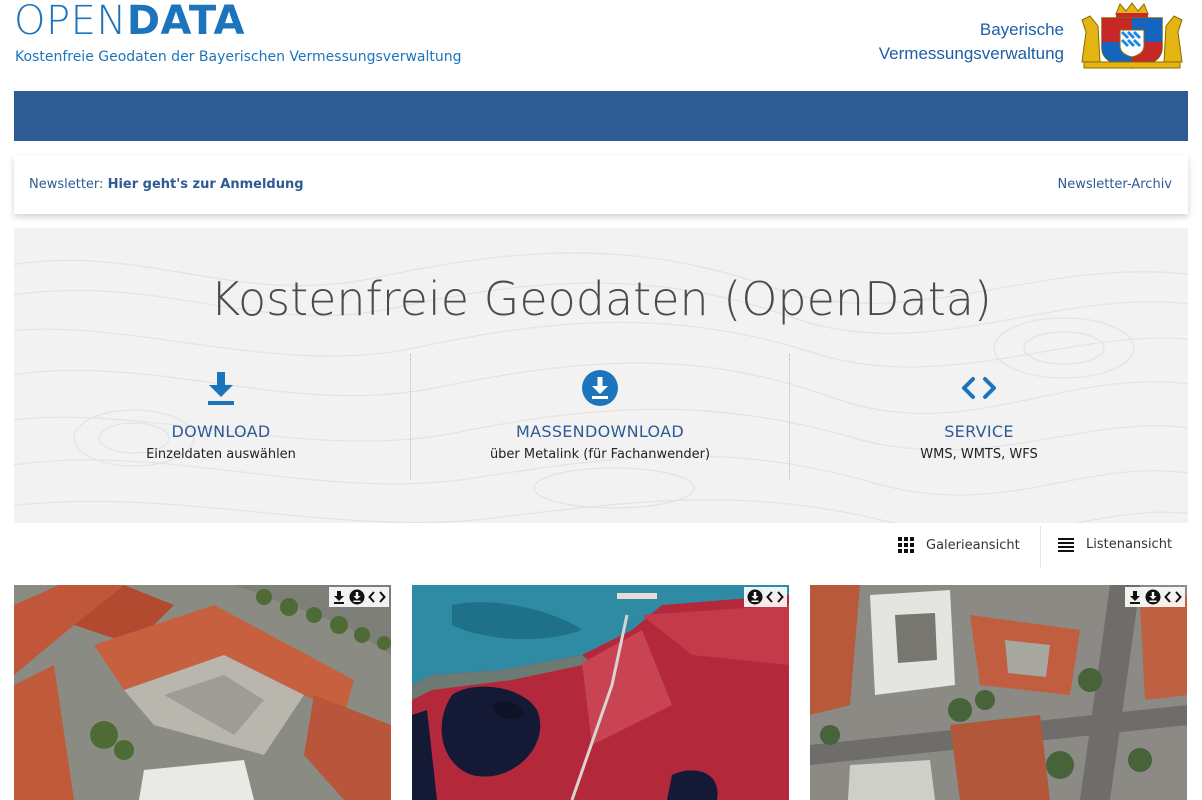 The height and width of the screenshot is (800, 1202). Describe the element at coordinates (971, 53) in the screenshot. I see `agency-name-line2: Vermessungsverwaltung` at that location.